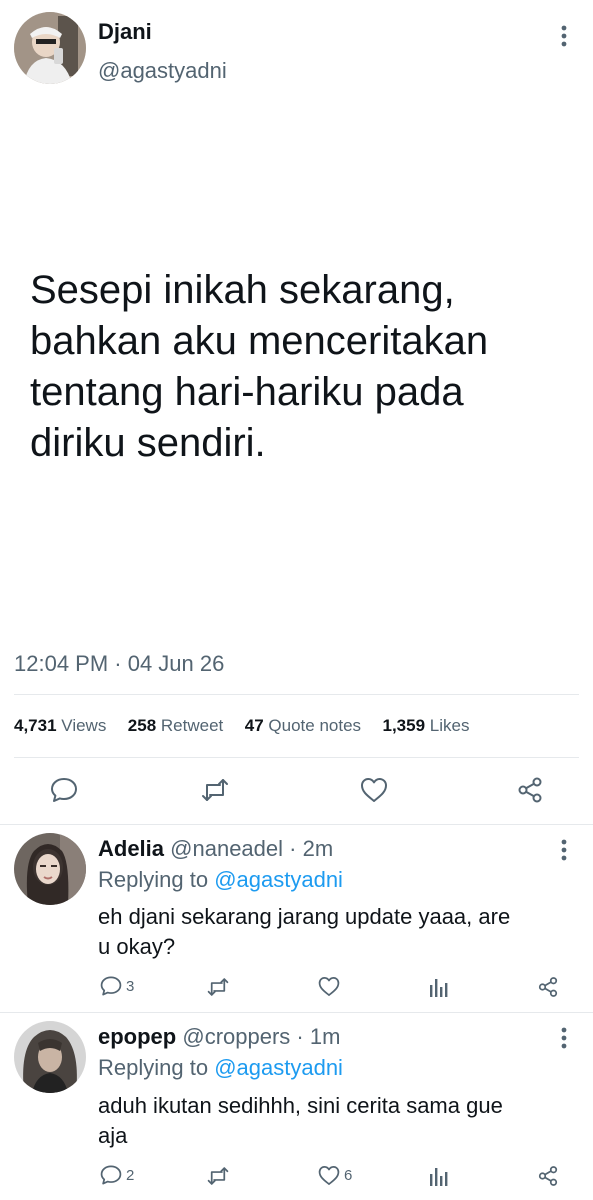  I want to click on like-button: 6, so click(335, 1175).